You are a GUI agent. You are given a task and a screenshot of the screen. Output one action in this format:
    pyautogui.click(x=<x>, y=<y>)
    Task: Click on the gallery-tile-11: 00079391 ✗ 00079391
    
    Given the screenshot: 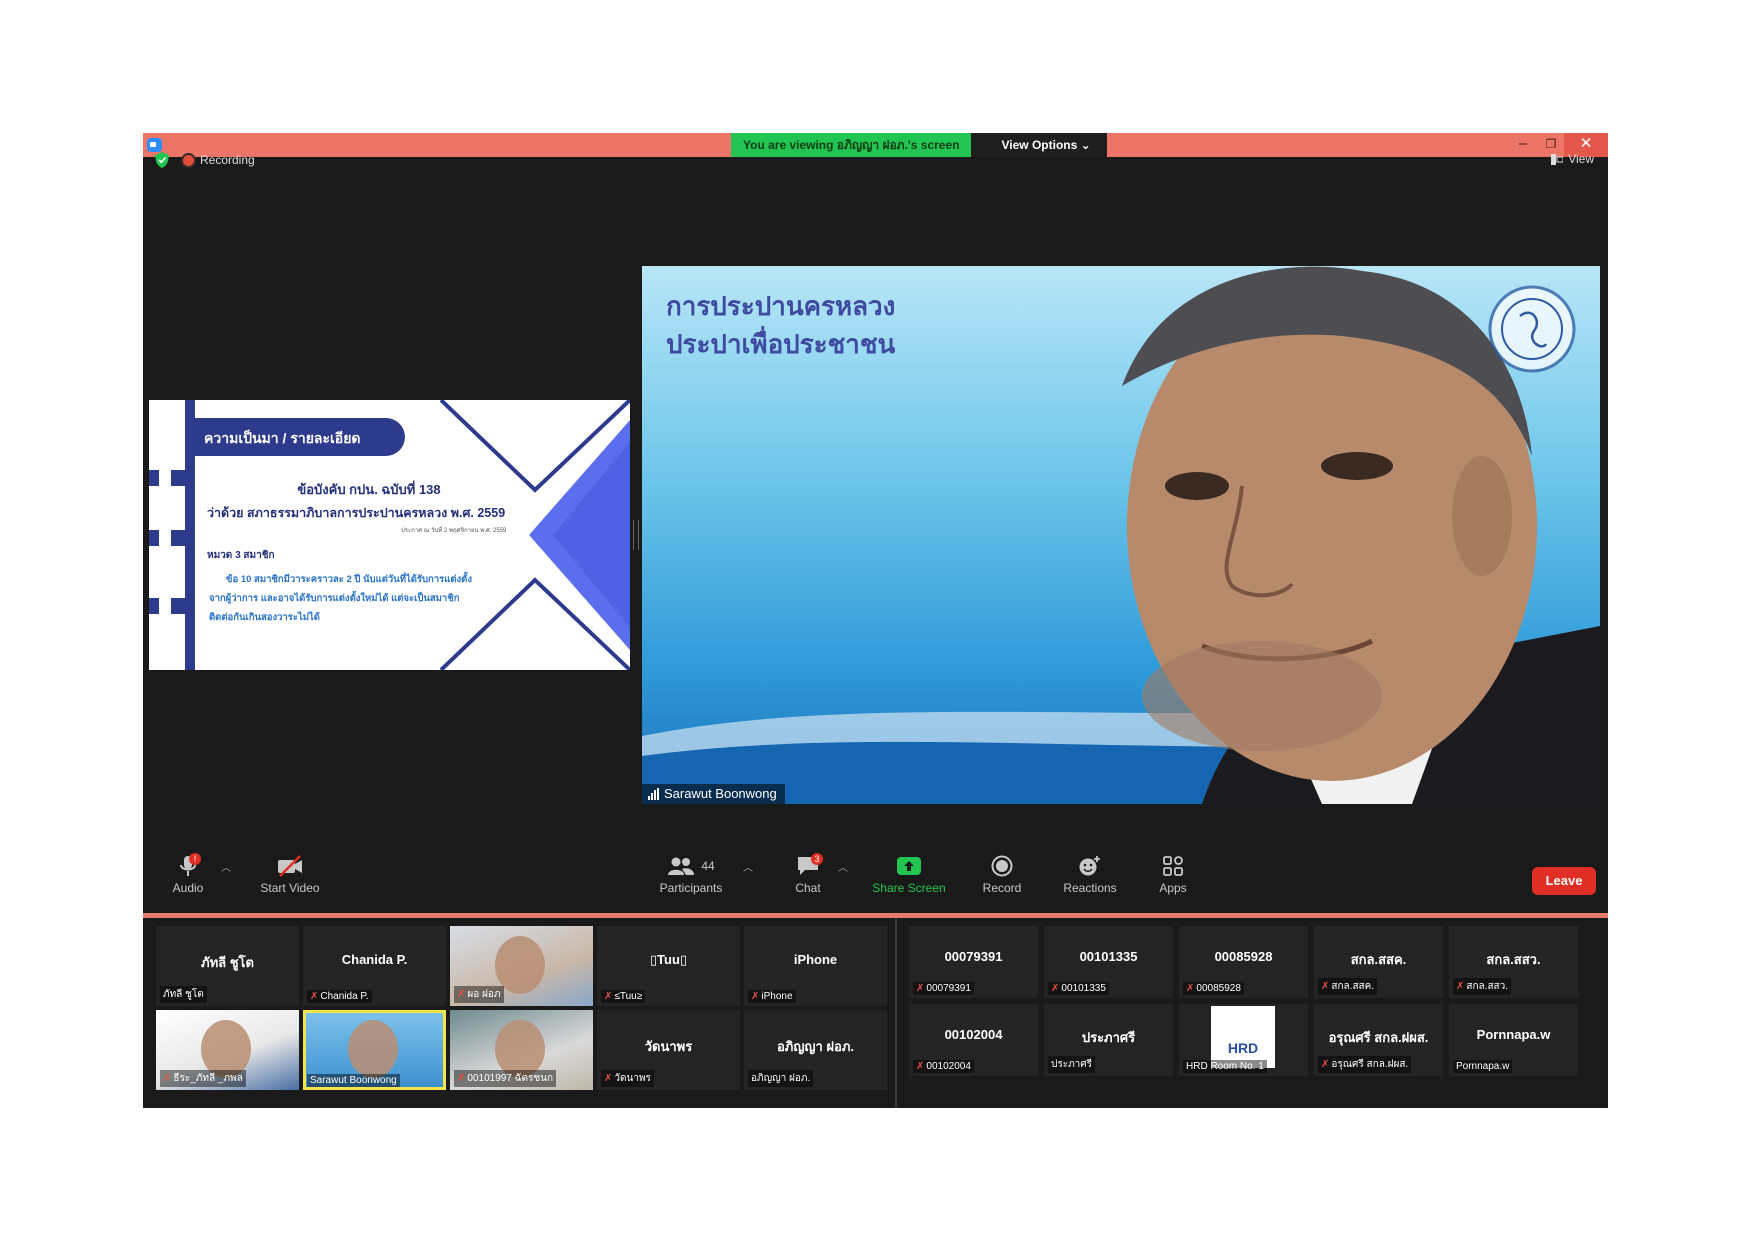 What is the action you would take?
    pyautogui.click(x=973, y=962)
    